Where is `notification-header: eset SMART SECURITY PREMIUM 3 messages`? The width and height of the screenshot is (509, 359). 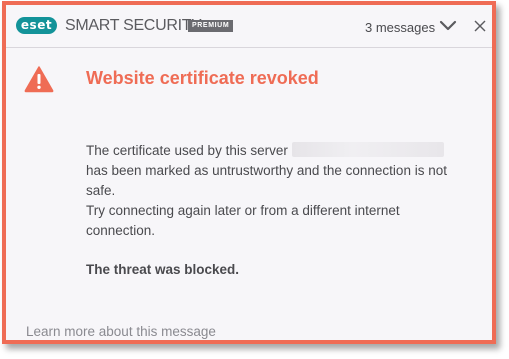
notification-header: eset SMART SECURITY PREMIUM 3 messages is located at coordinates (249, 25).